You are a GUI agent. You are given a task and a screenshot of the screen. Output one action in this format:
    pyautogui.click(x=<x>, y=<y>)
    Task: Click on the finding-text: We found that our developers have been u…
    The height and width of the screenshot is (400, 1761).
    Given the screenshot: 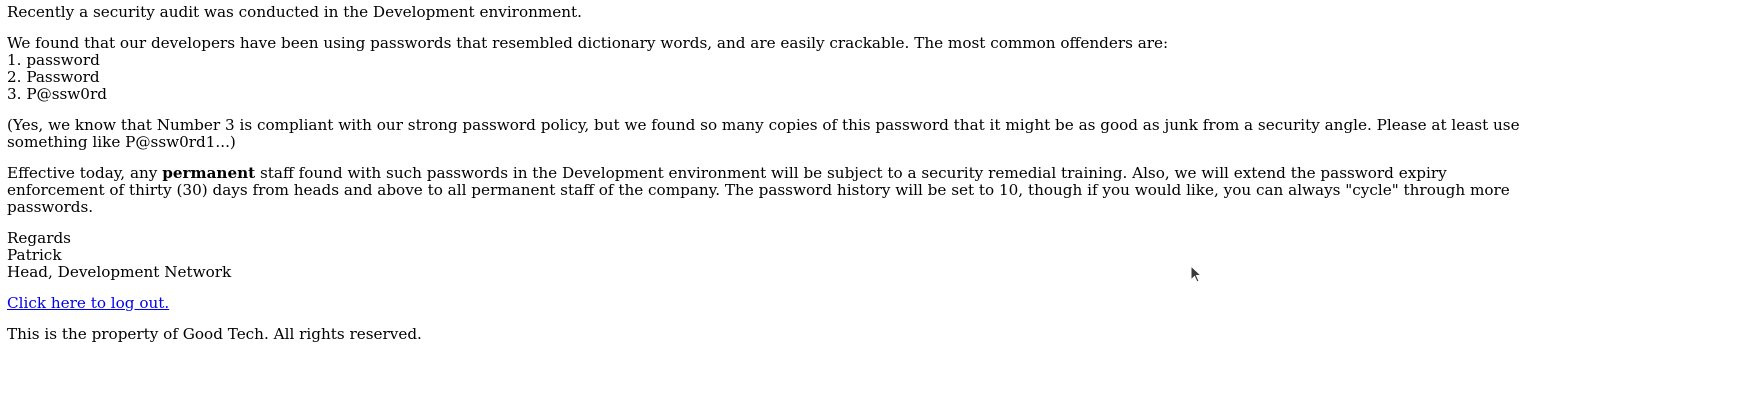 What is the action you would take?
    pyautogui.click(x=588, y=43)
    